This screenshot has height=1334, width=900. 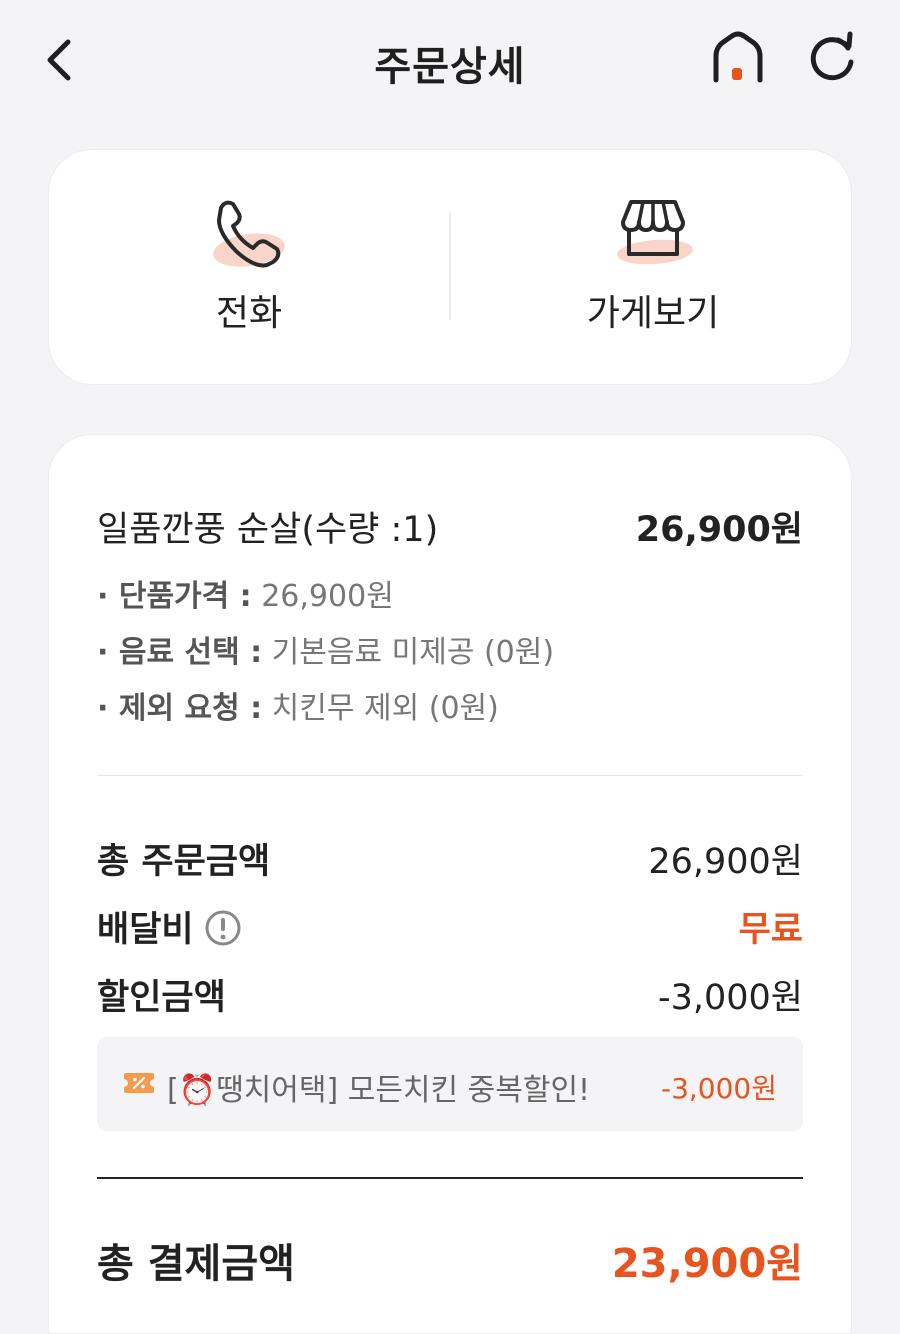 I want to click on home-icon, so click(x=738, y=57).